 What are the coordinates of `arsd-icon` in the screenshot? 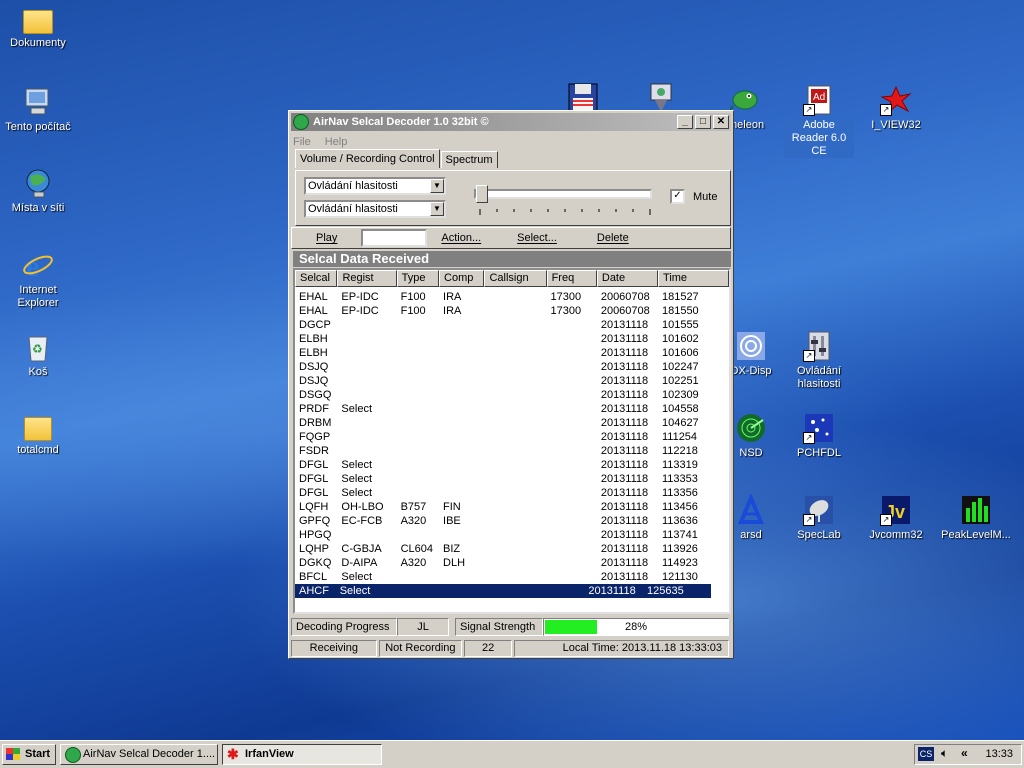 It's located at (751, 509).